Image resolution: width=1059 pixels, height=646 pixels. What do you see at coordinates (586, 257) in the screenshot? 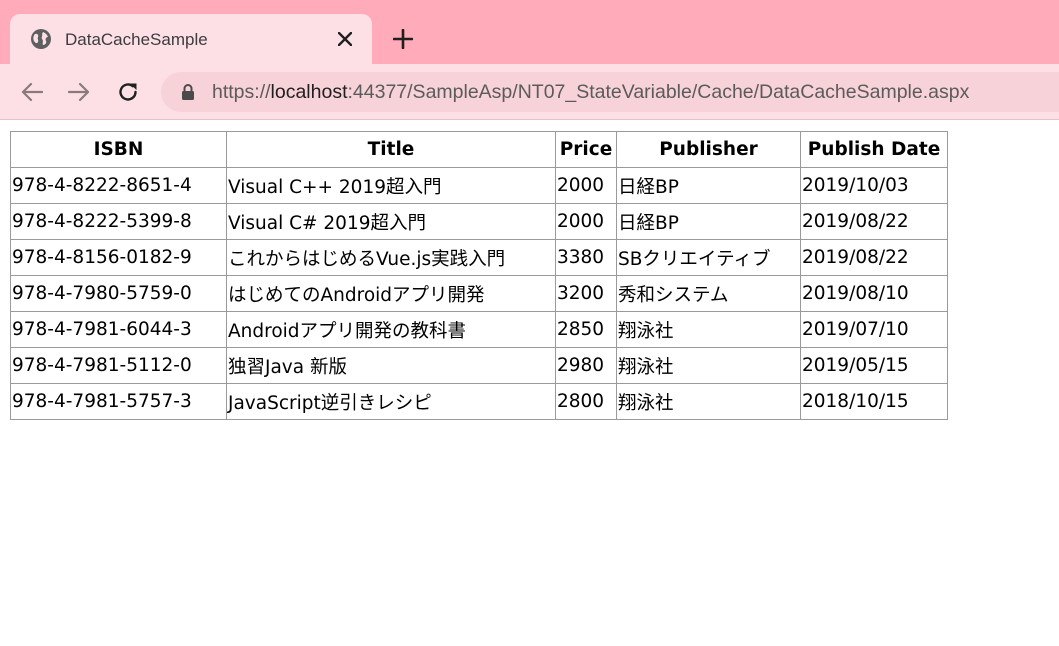
I see `cell-price: 3380` at bounding box center [586, 257].